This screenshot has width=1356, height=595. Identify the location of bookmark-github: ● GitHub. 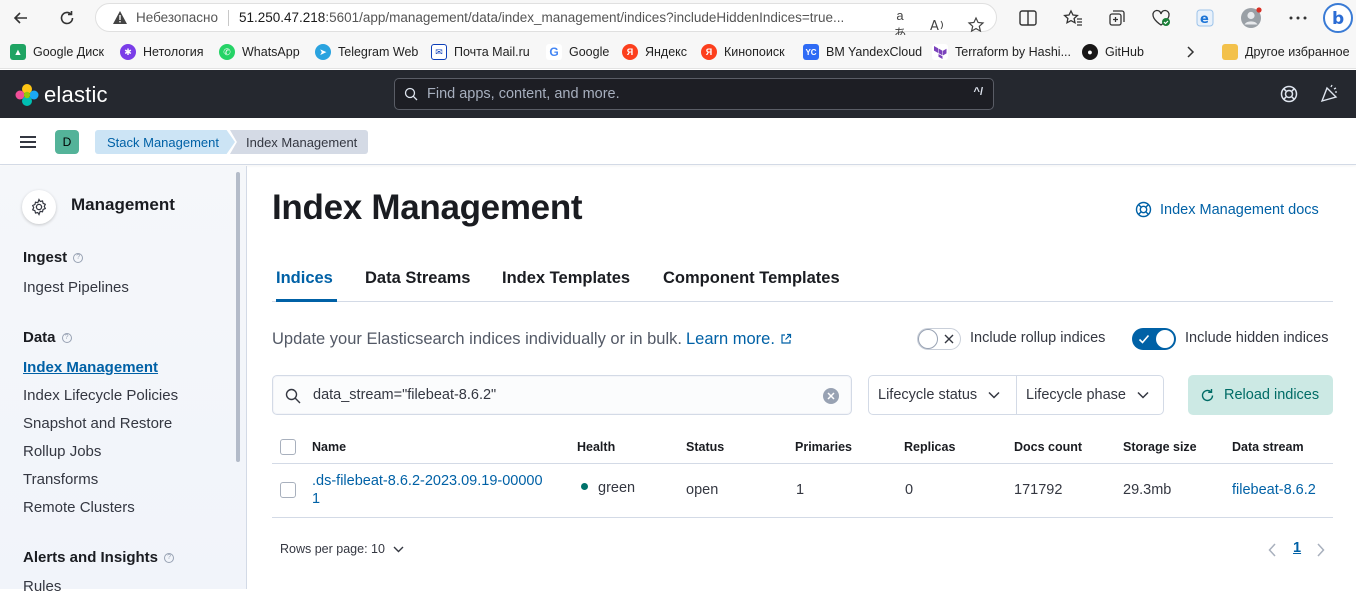
(1113, 52).